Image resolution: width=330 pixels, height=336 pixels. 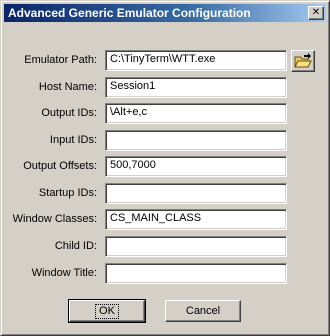 I want to click on window-classes-input: CS_MAIN_CLASS, so click(x=196, y=219).